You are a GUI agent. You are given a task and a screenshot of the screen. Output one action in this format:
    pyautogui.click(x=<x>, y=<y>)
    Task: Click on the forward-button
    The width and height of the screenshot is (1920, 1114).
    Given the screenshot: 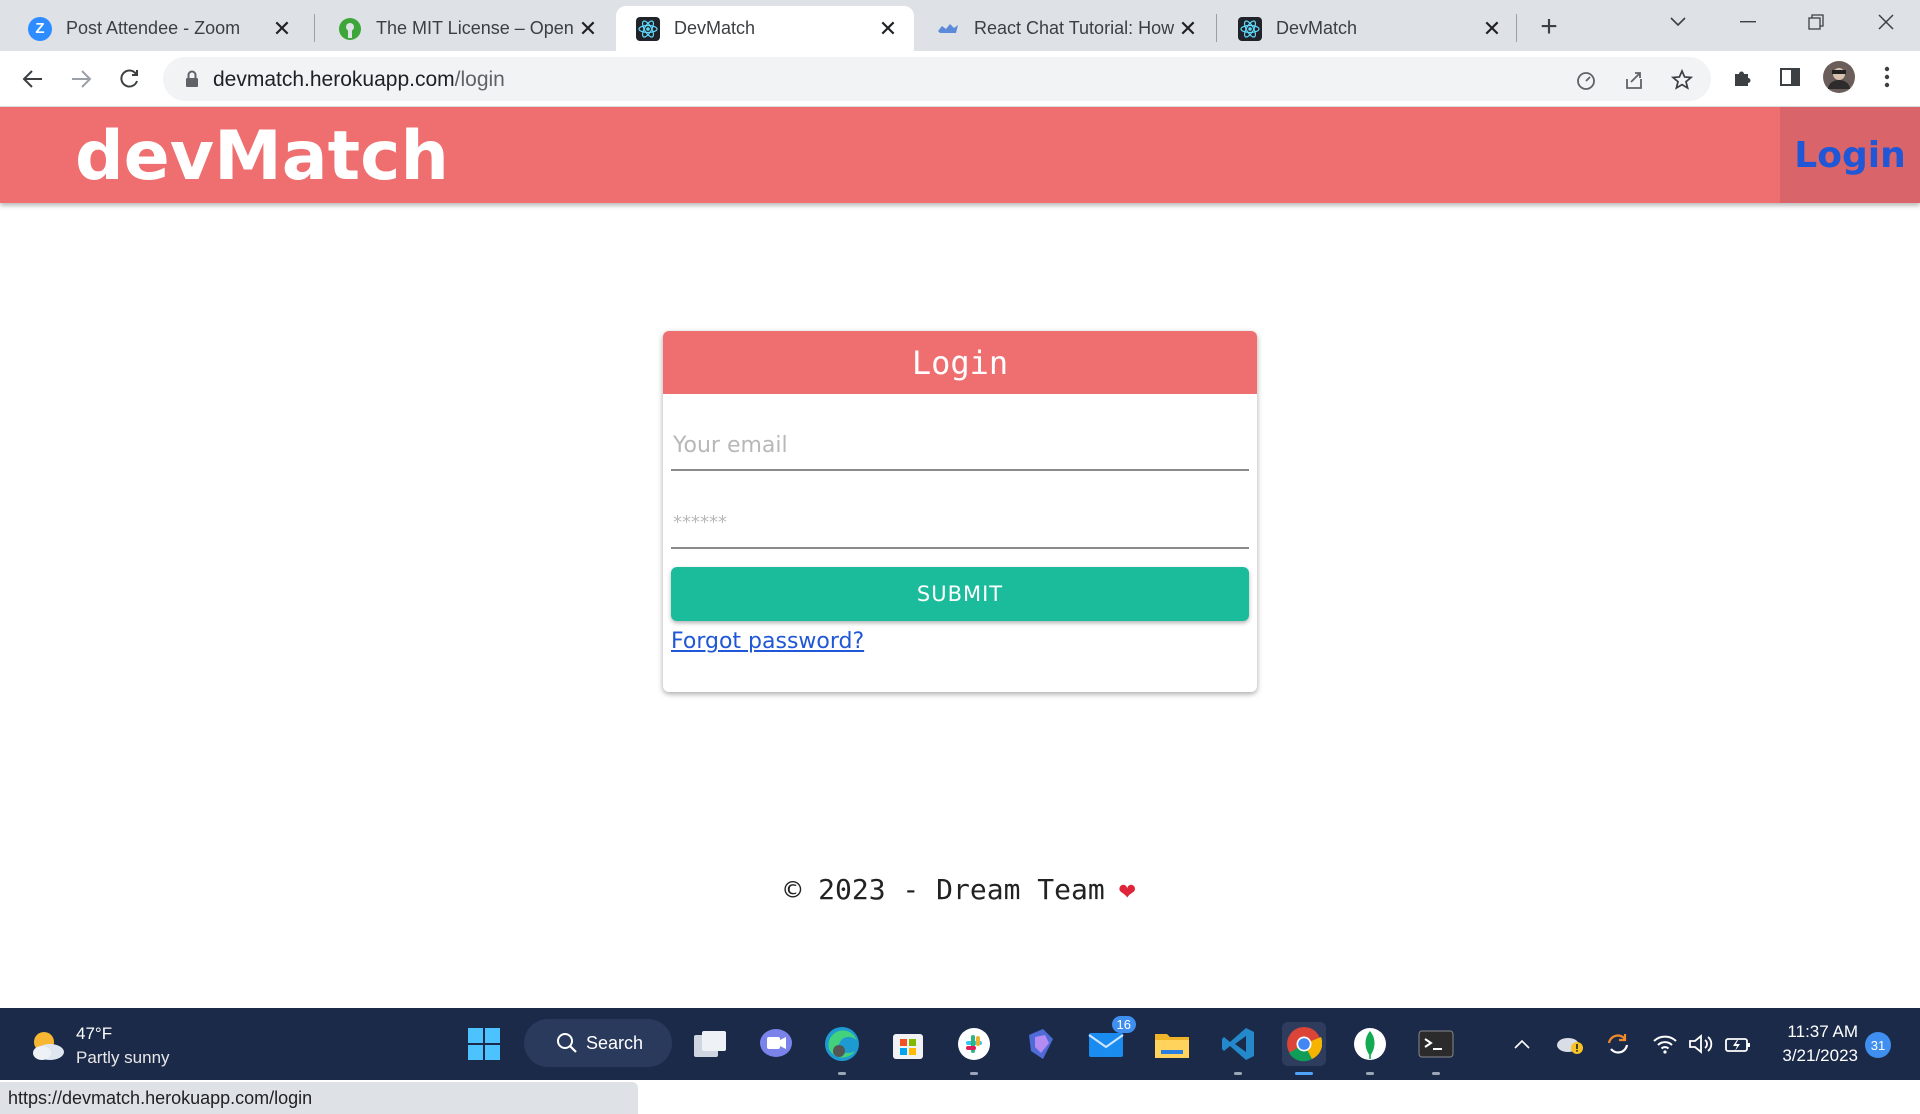 What is the action you would take?
    pyautogui.click(x=81, y=79)
    